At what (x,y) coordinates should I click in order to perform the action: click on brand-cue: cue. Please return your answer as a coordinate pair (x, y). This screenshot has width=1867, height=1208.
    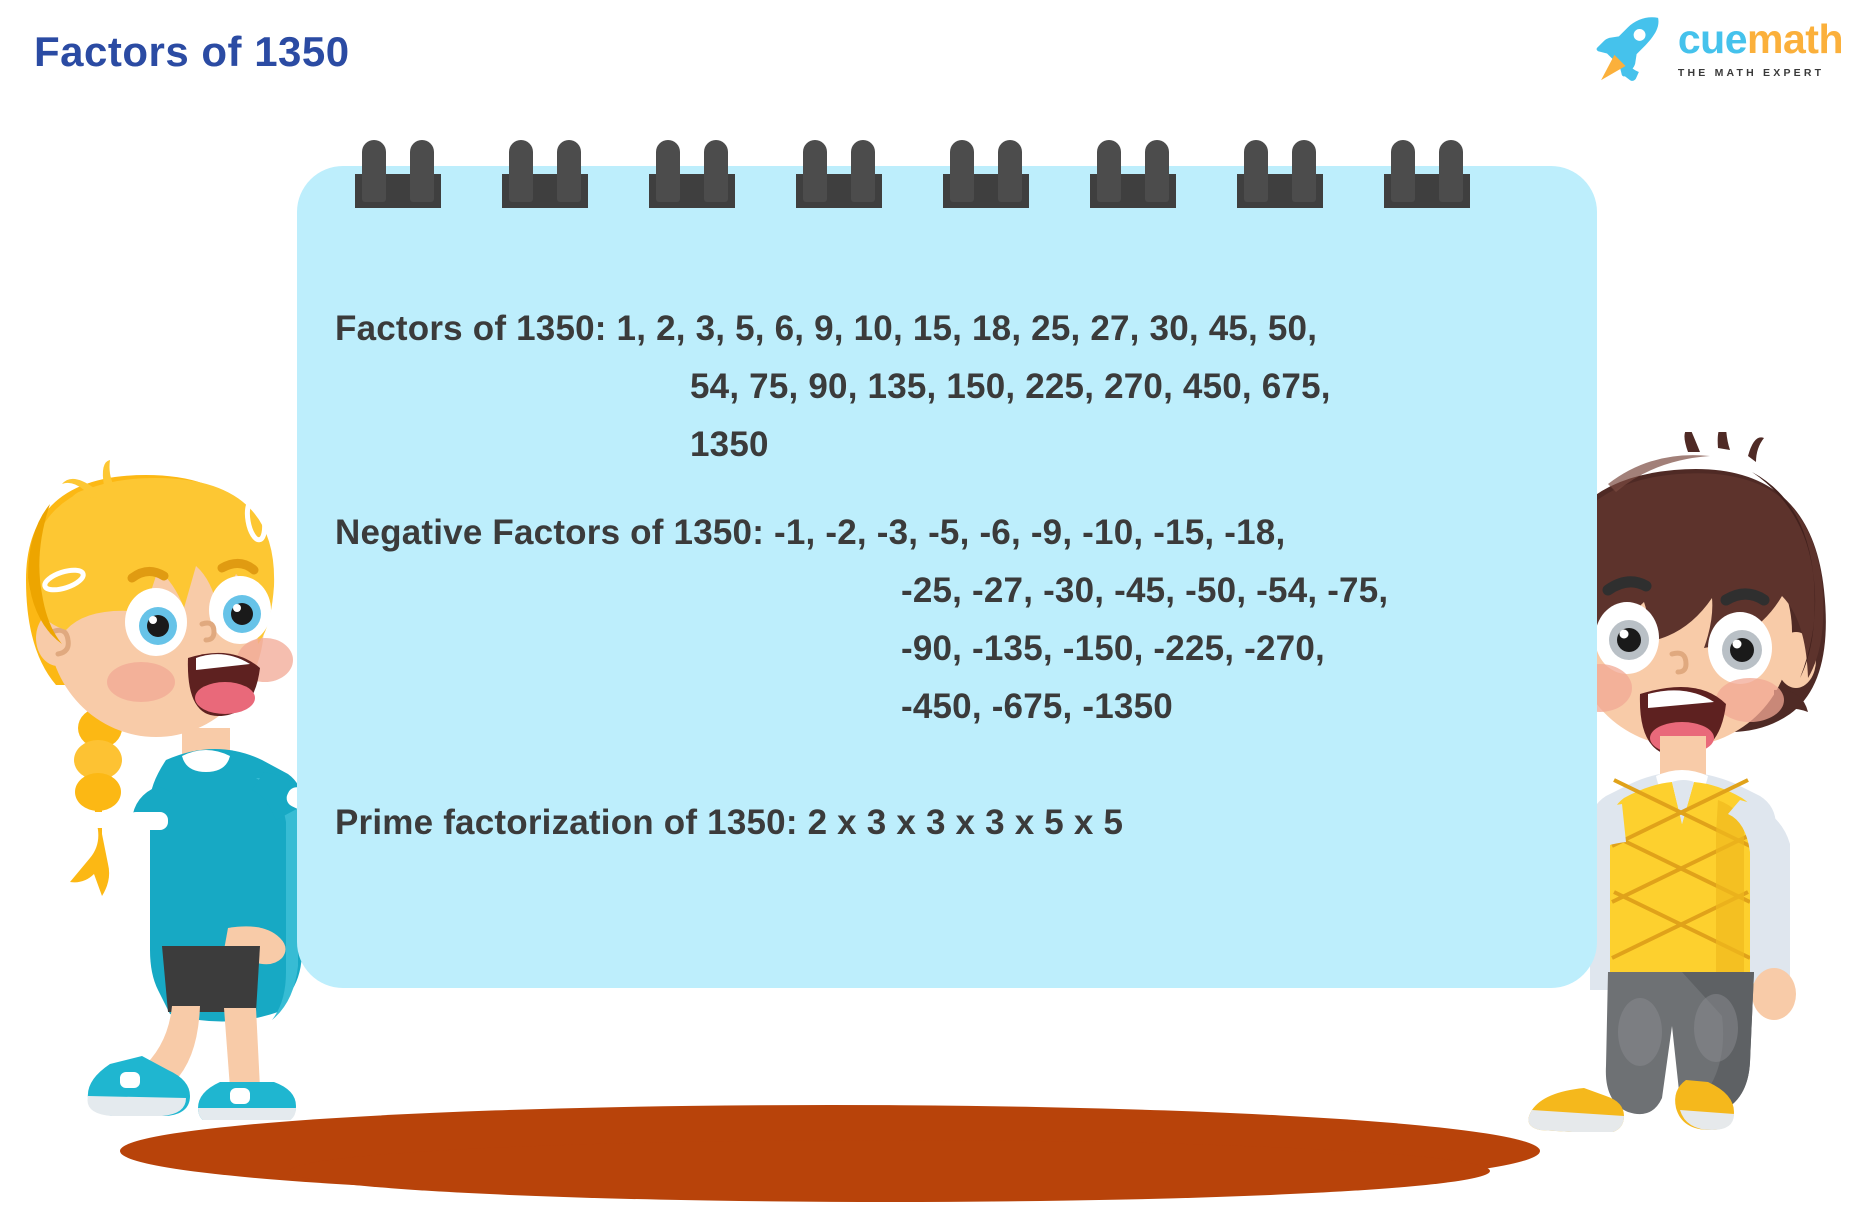
    Looking at the image, I should click on (1712, 39).